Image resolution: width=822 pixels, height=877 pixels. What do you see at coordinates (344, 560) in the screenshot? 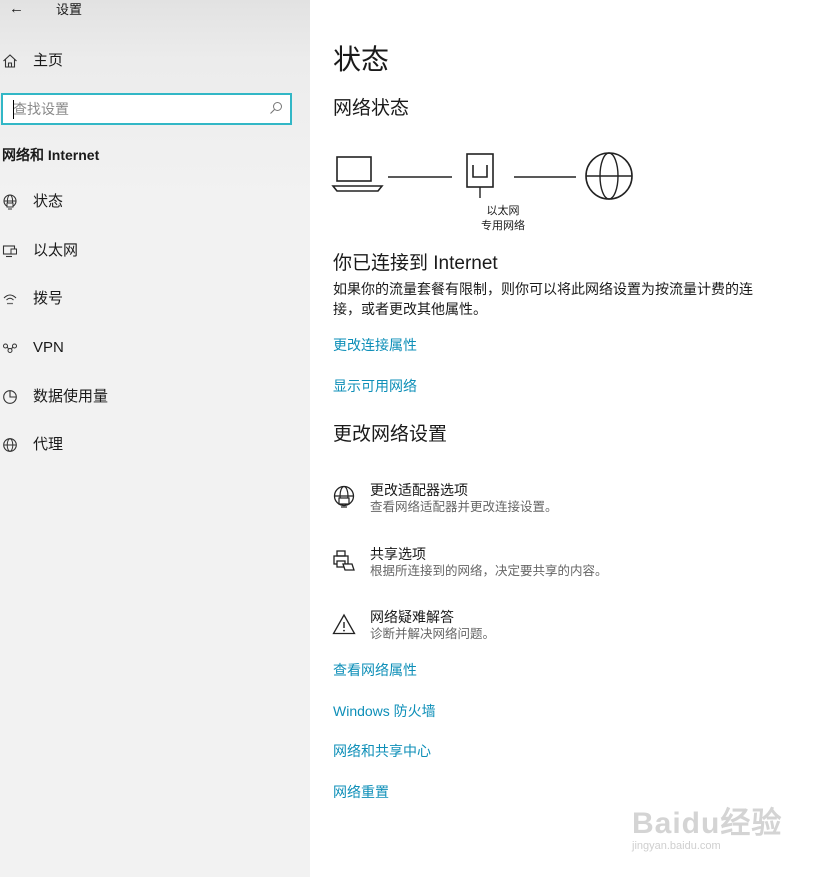
I see `sharing-printer-icon` at bounding box center [344, 560].